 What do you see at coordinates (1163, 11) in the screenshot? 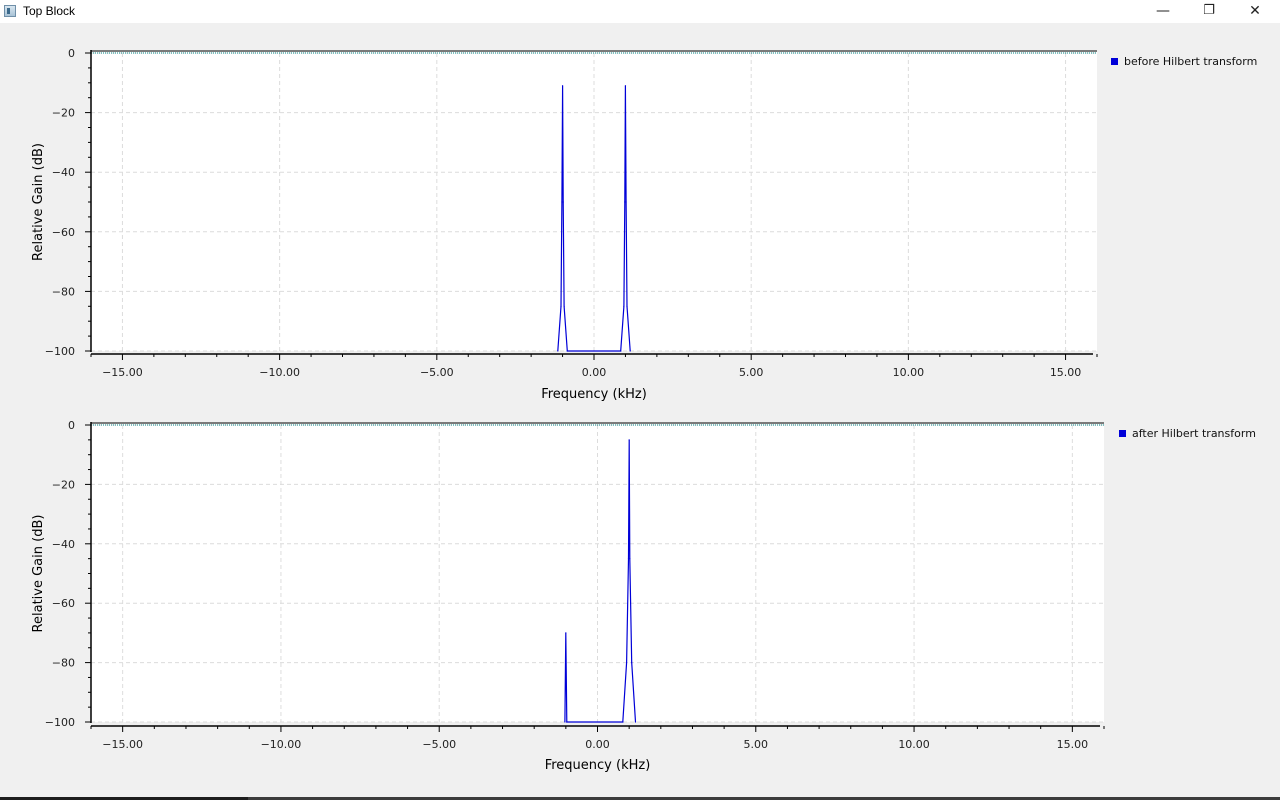
I see `minimize-button: —` at bounding box center [1163, 11].